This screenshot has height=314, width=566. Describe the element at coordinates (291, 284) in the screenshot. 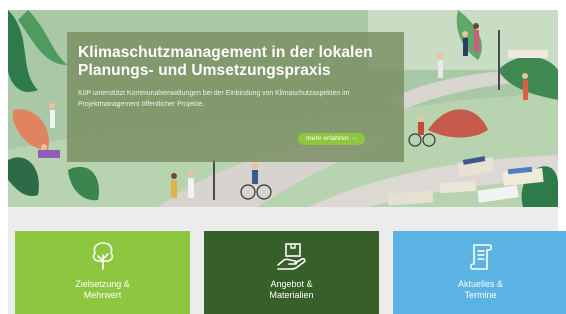

I see `tile-offer-label-line-1: Angebot &` at that location.